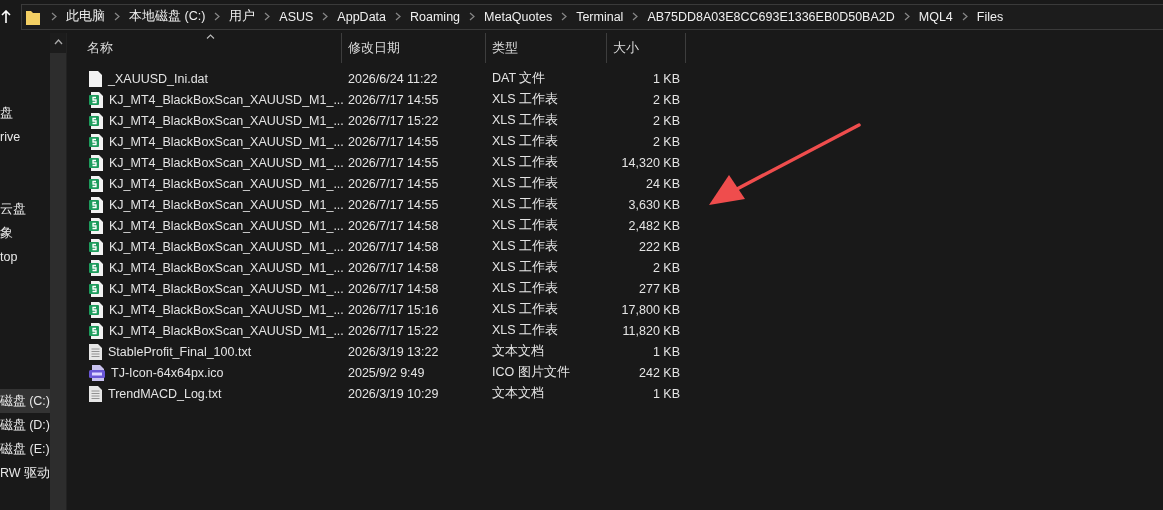 The width and height of the screenshot is (1163, 510). I want to click on file-name: TJ-Icon-64x64px.ico, so click(167, 372).